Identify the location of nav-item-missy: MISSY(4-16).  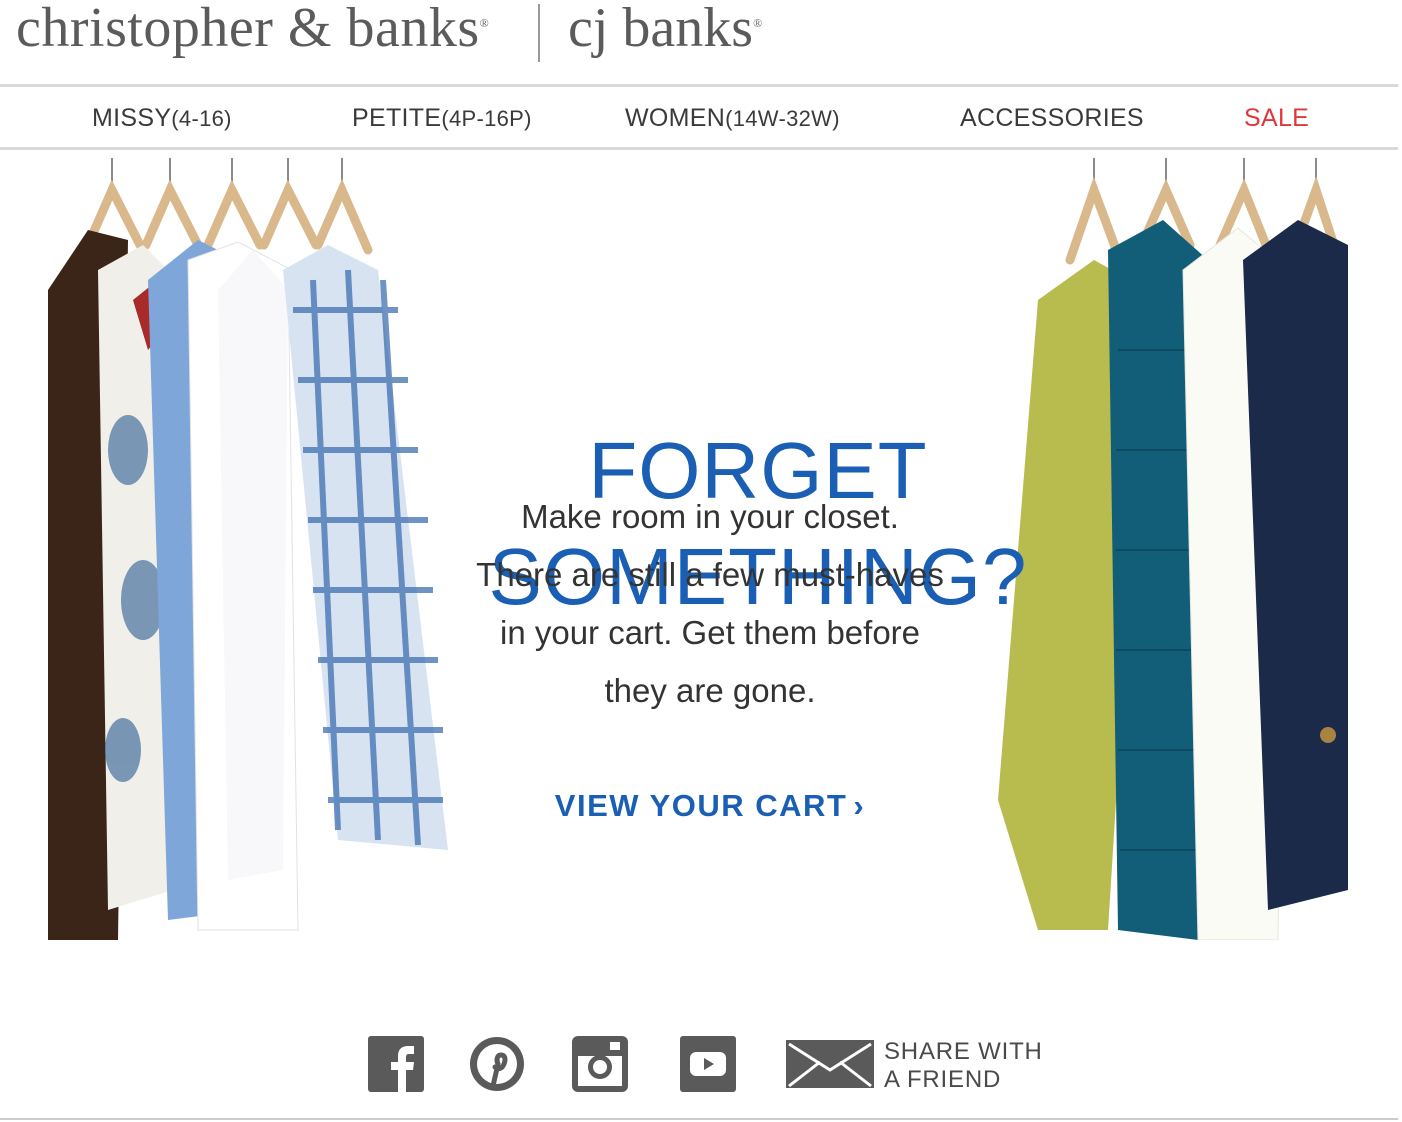
(162, 118).